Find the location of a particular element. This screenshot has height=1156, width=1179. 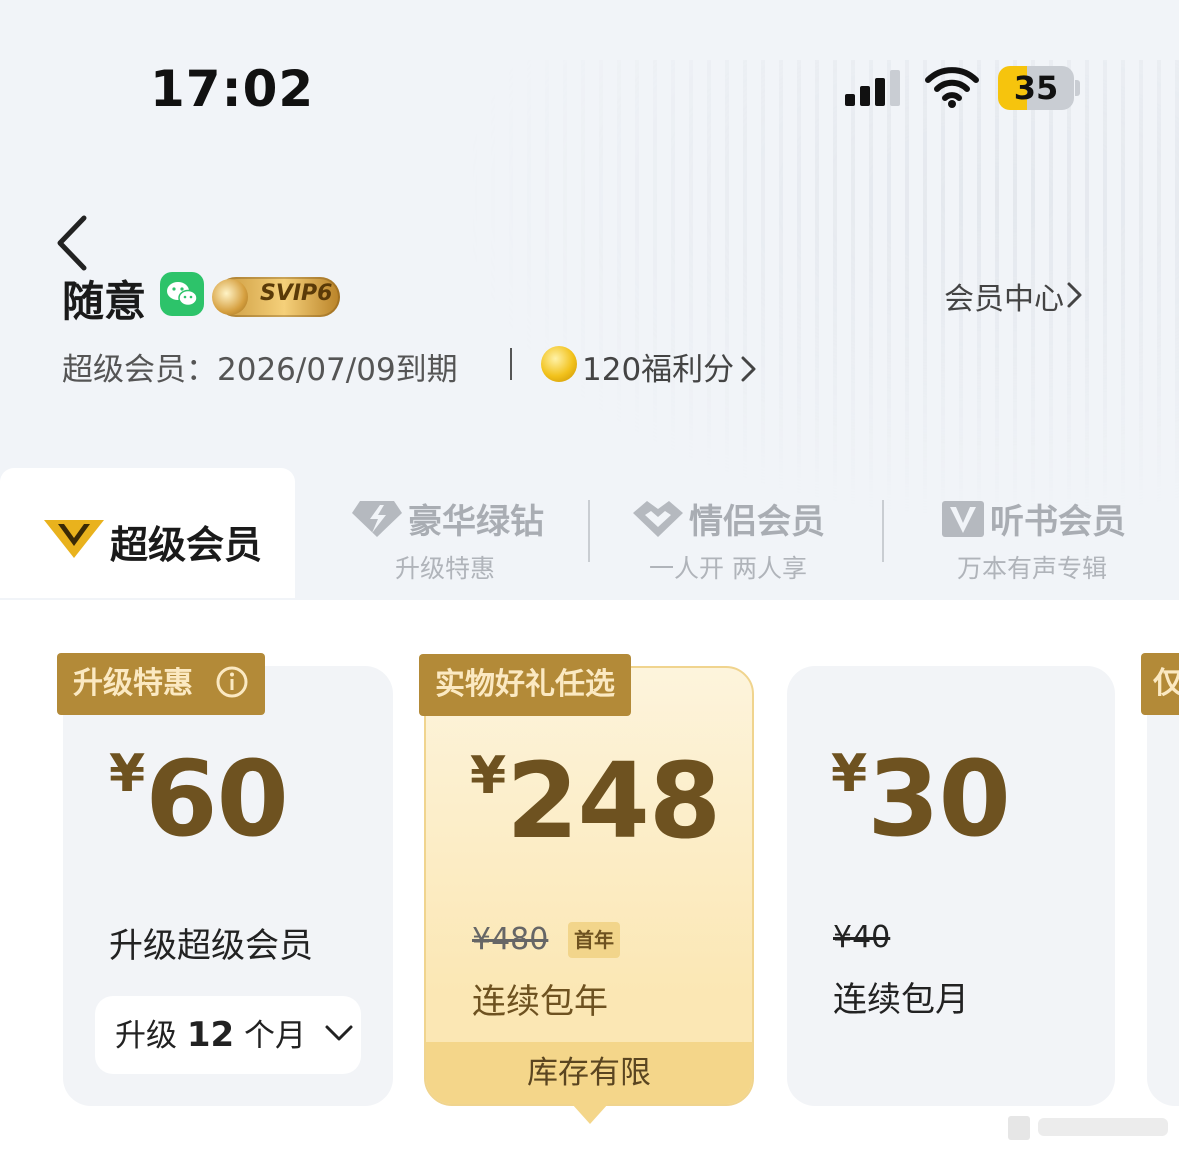

original-price: ¥480 is located at coordinates (510, 939).